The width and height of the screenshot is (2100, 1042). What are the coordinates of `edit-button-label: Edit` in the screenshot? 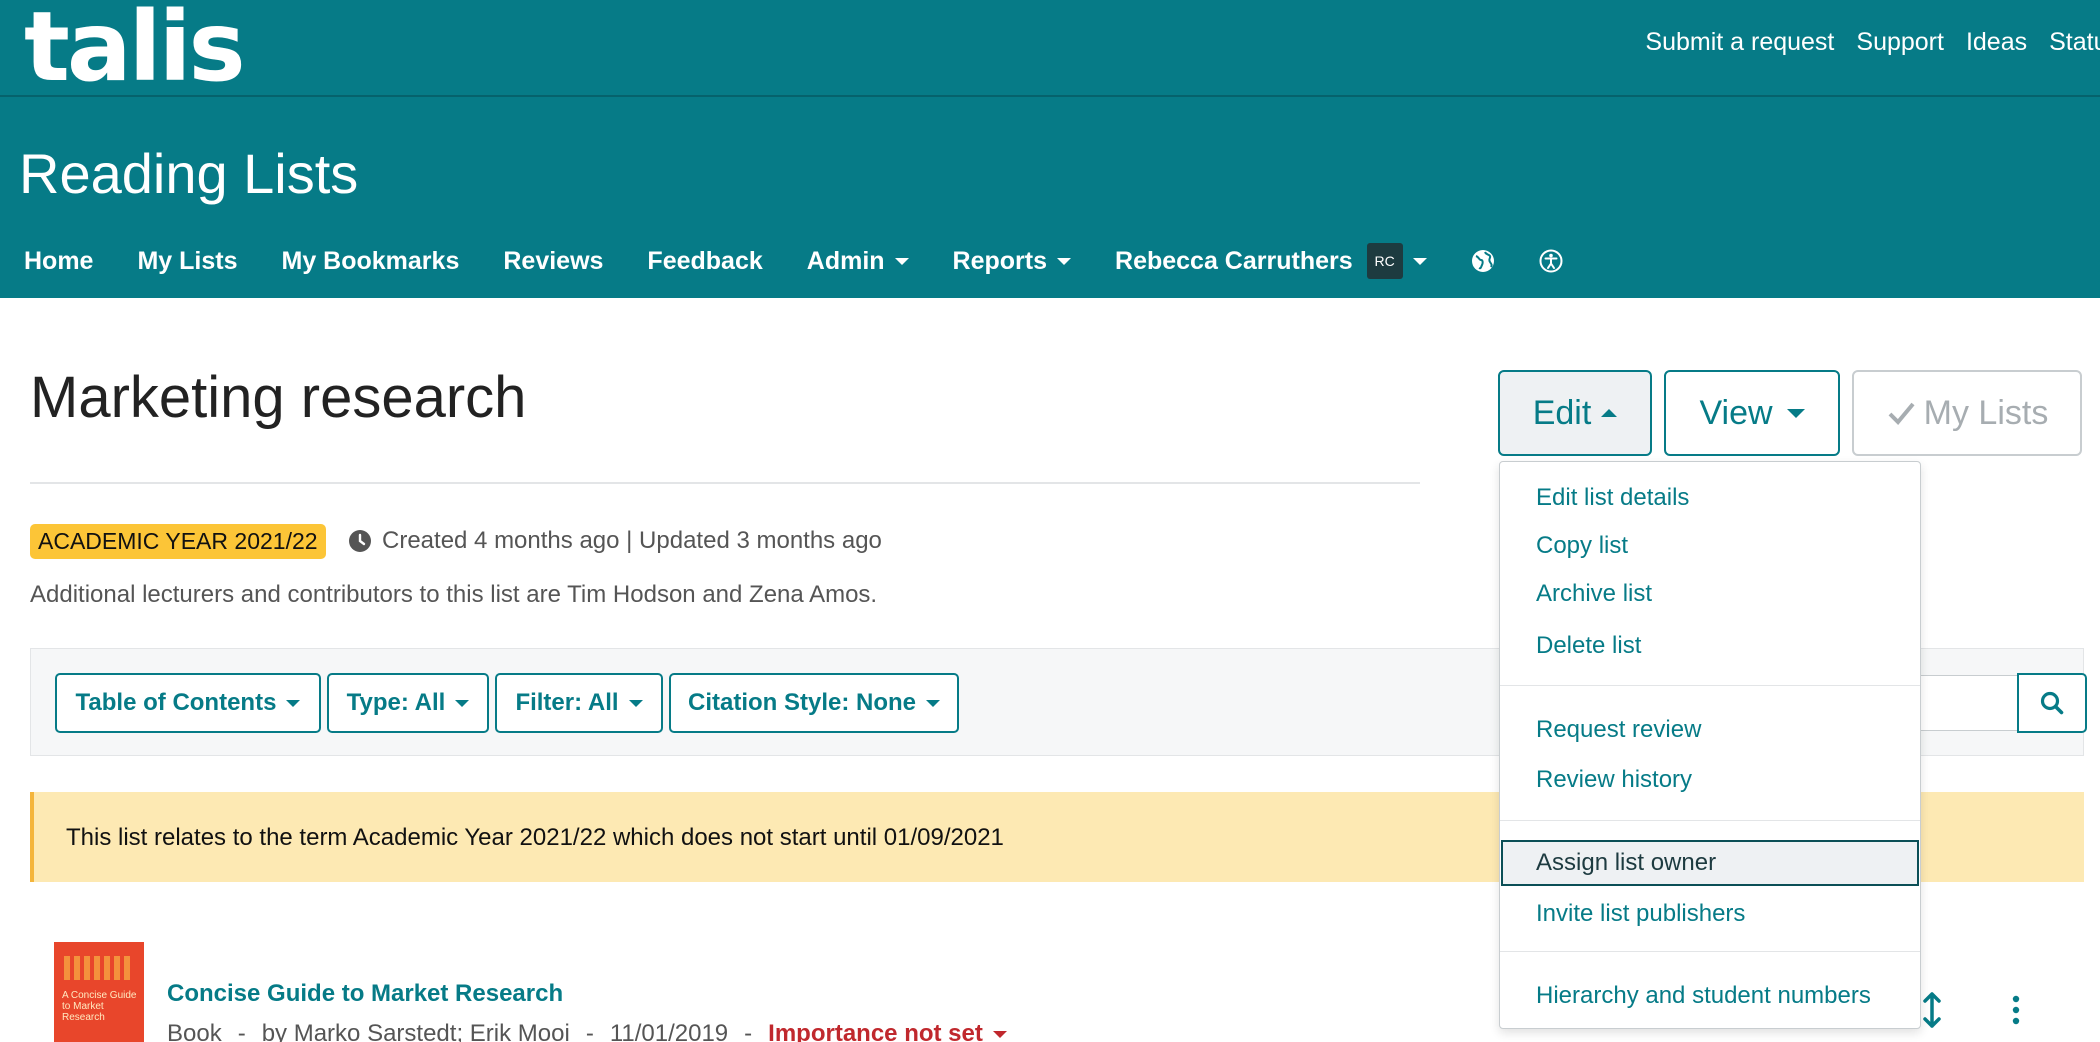 It's located at (1562, 412).